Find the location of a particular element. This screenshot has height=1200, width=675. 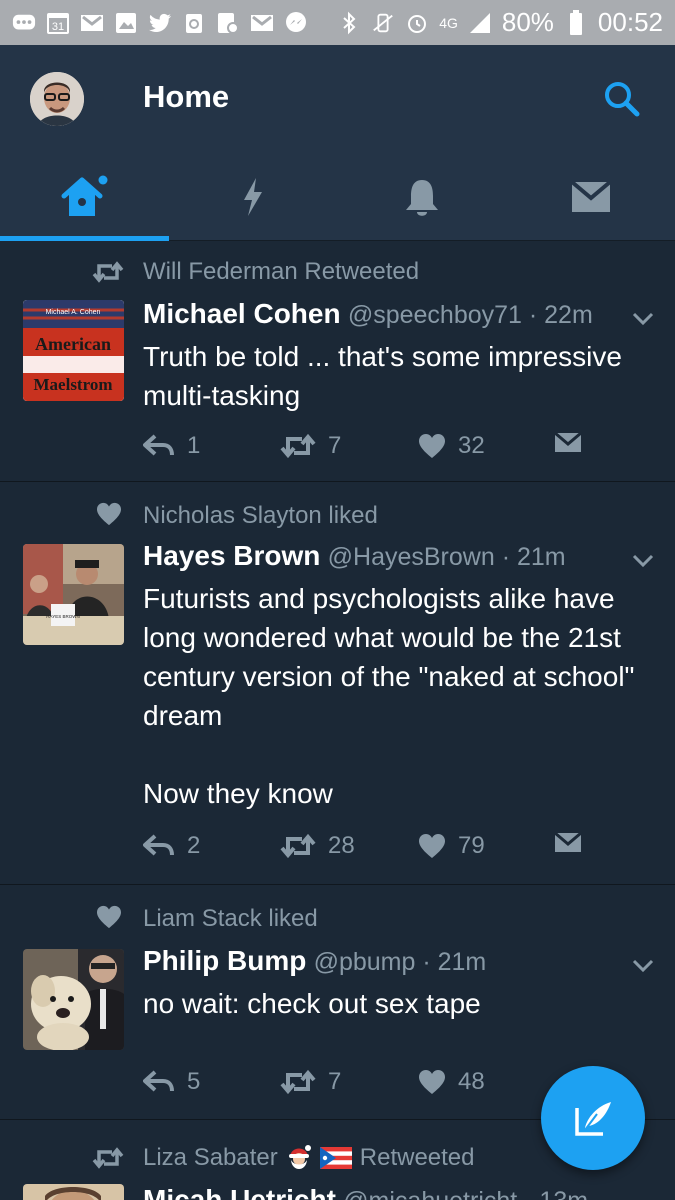

recycle-icon is located at coordinates (194, 23).